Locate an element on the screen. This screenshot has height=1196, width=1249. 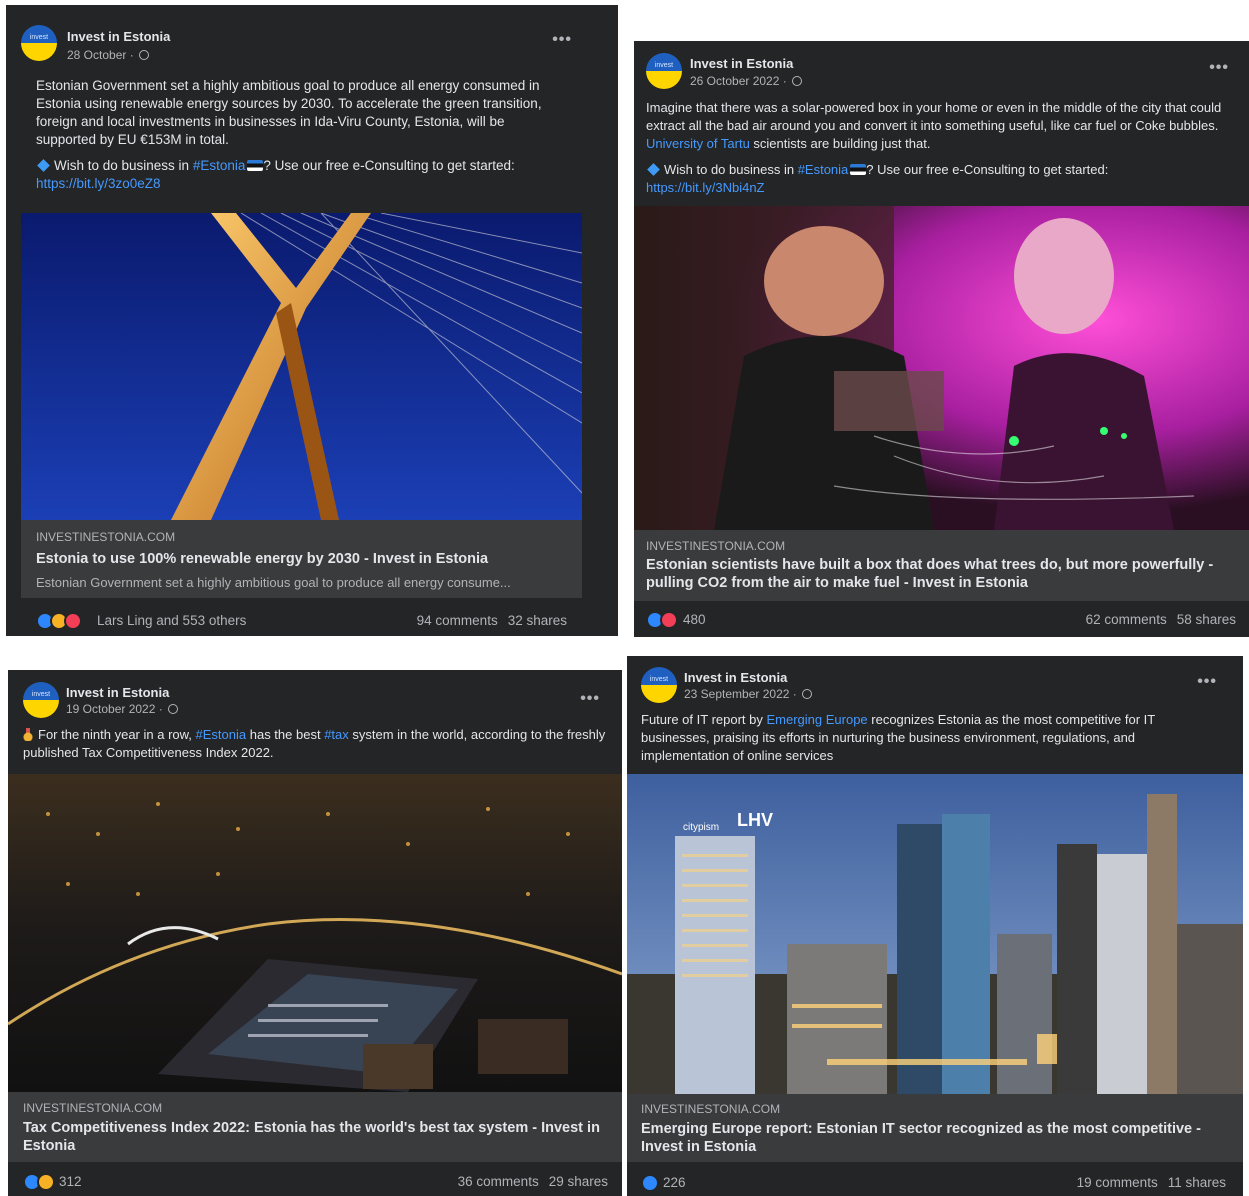
post-date: 26 October 2022 · is located at coordinates (746, 81).